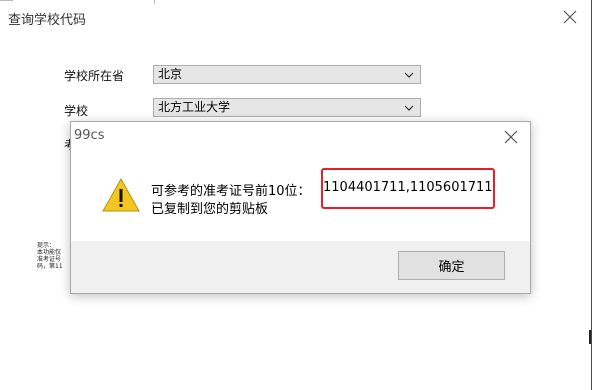 This screenshot has height=390, width=611. I want to click on hint-line: 码，第11, so click(50, 266).